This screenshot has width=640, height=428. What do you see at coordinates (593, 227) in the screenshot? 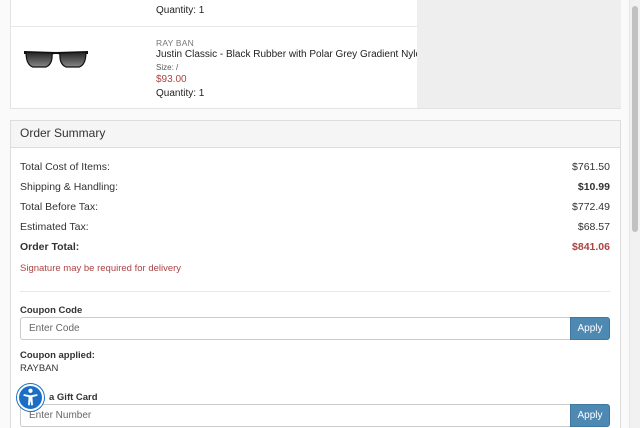
I see `summary-value: $68.57` at bounding box center [593, 227].